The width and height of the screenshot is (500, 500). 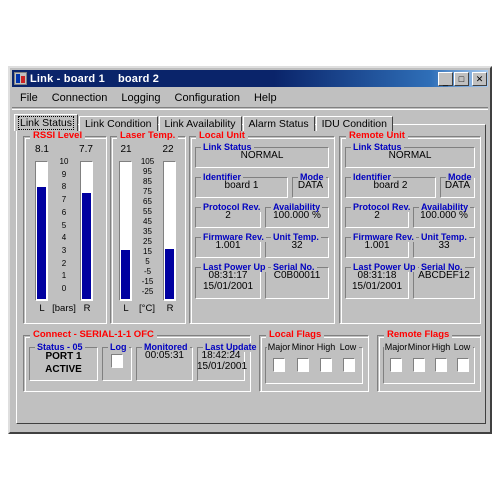 What do you see at coordinates (228, 362) in the screenshot?
I see `connect-last-update-field: Last Update 18:42:24 15/01/2001` at bounding box center [228, 362].